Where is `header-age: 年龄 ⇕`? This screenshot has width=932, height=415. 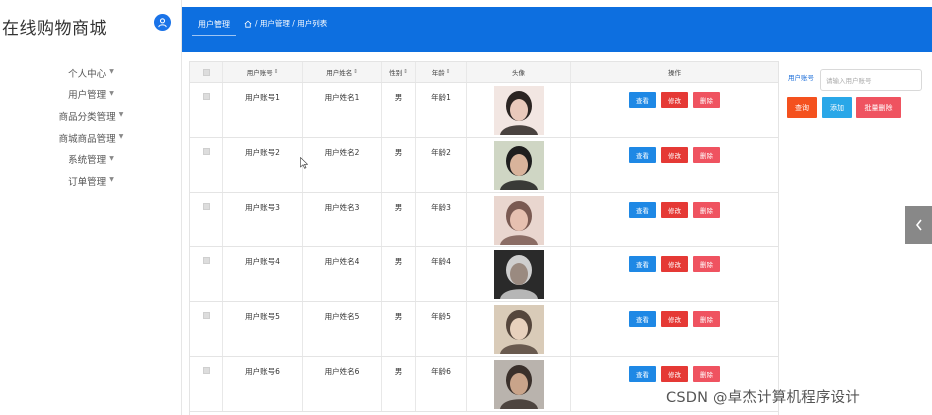
header-age: 年龄 ⇕ is located at coordinates (441, 72).